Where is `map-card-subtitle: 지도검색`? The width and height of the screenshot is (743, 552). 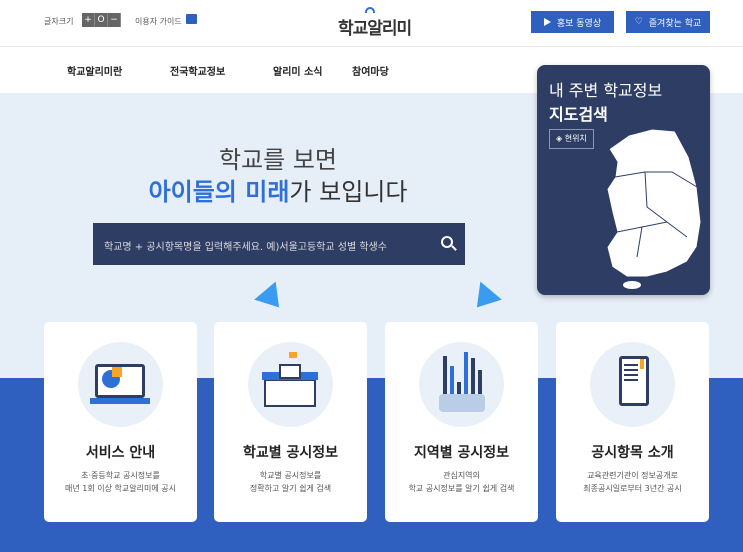 map-card-subtitle: 지도검색 is located at coordinates (578, 114).